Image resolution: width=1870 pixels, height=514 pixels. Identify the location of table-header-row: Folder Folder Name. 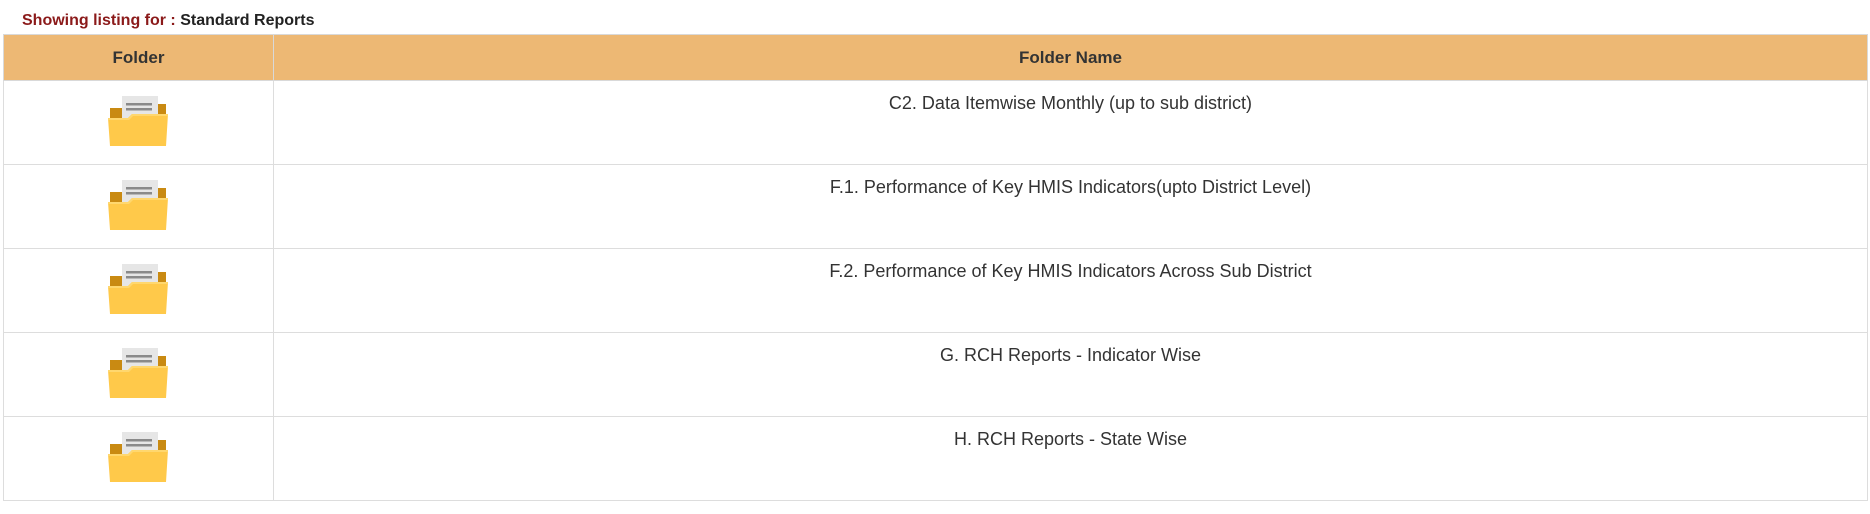
(935, 57).